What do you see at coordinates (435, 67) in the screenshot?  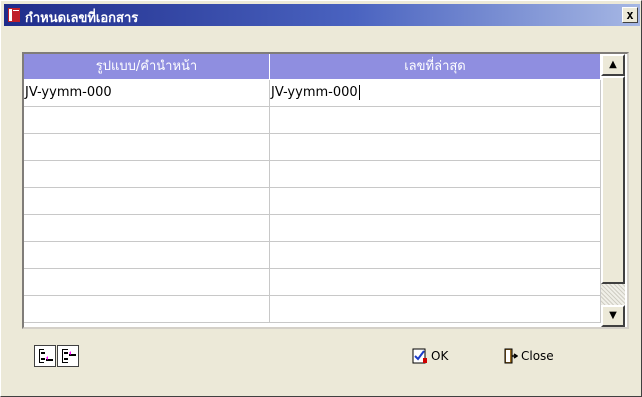 I see `column-header-latest-number: เลขที่ล่าสุด` at bounding box center [435, 67].